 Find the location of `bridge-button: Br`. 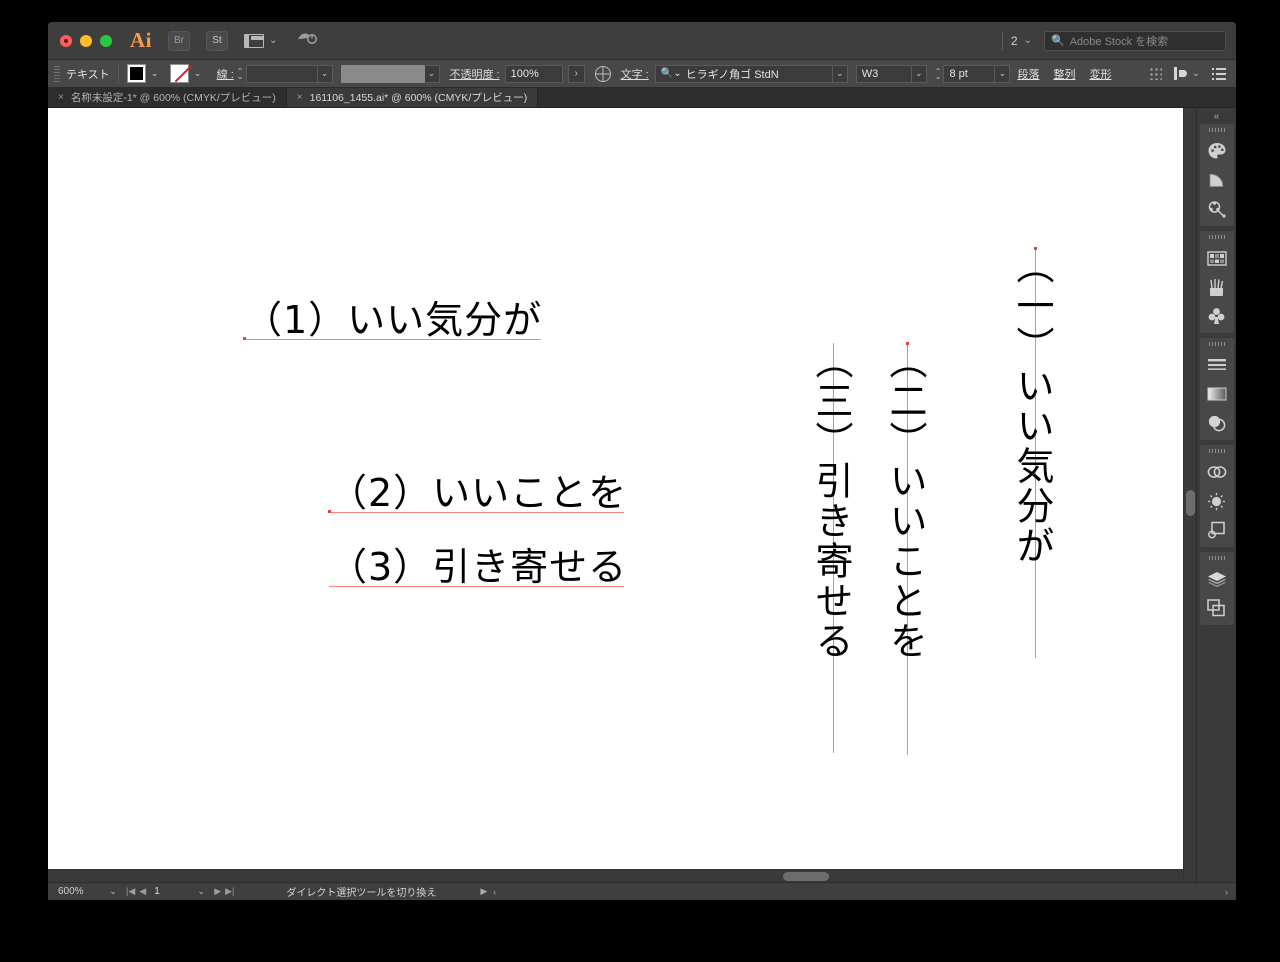

bridge-button: Br is located at coordinates (179, 40).